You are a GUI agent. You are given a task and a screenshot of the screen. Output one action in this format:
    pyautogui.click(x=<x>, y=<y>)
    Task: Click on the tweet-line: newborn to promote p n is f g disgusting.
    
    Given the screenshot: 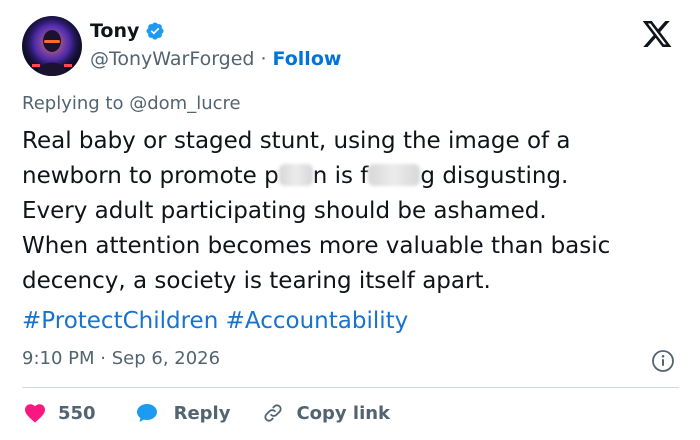 What is the action you would take?
    pyautogui.click(x=352, y=176)
    